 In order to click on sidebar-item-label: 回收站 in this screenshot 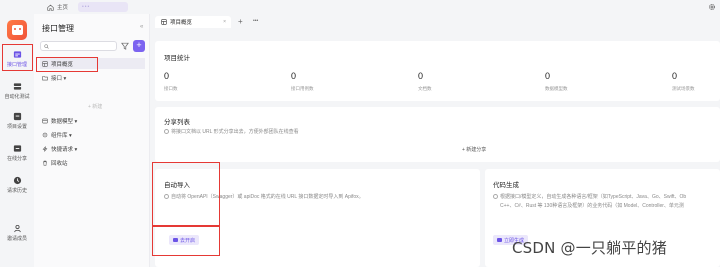, I will do `click(59, 163)`.